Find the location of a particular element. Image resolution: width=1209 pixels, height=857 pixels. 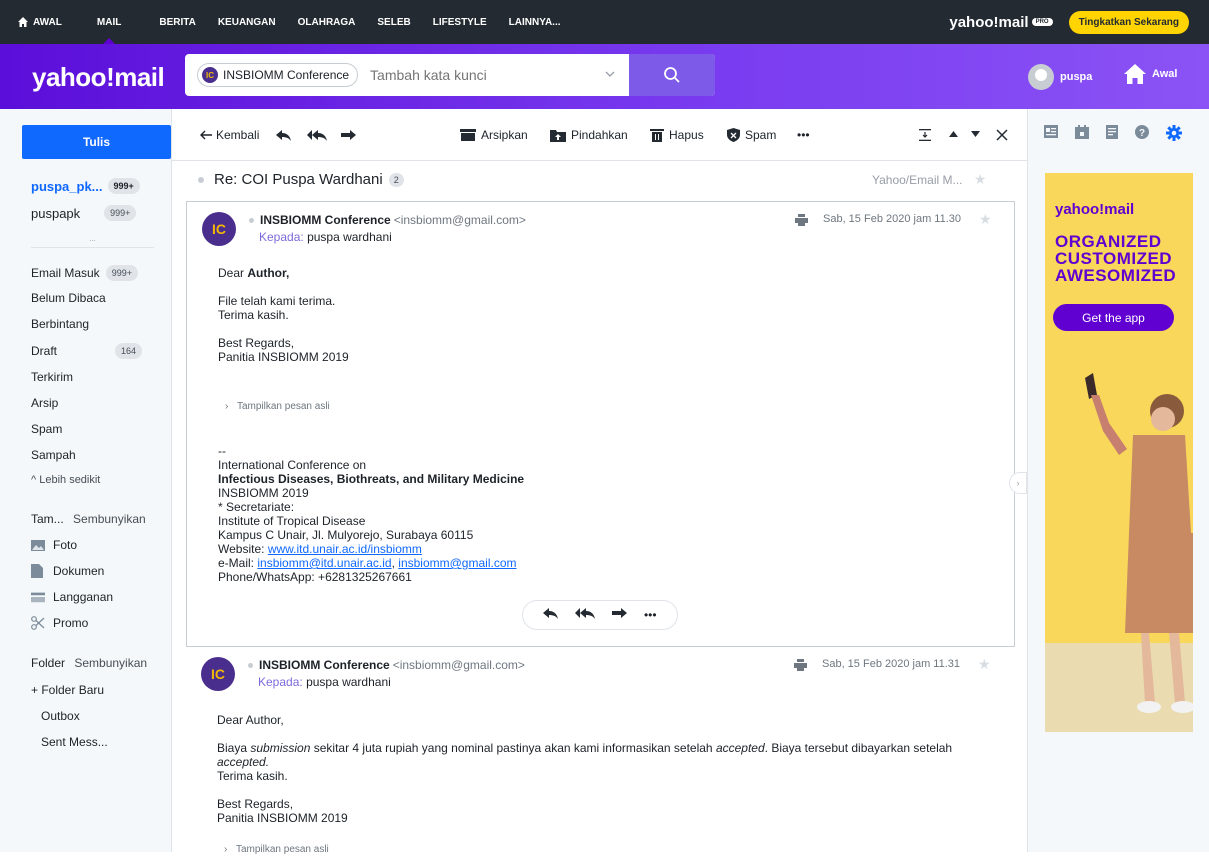

folder-spam: Spam is located at coordinates (46, 429).